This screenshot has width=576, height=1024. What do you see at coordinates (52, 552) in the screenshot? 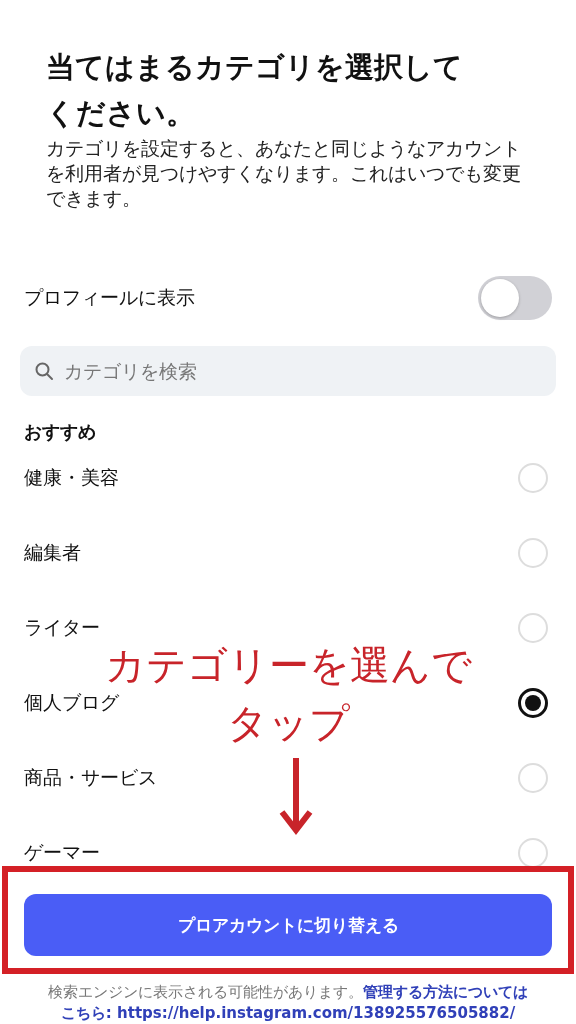
I see `category-label: 編集者` at bounding box center [52, 552].